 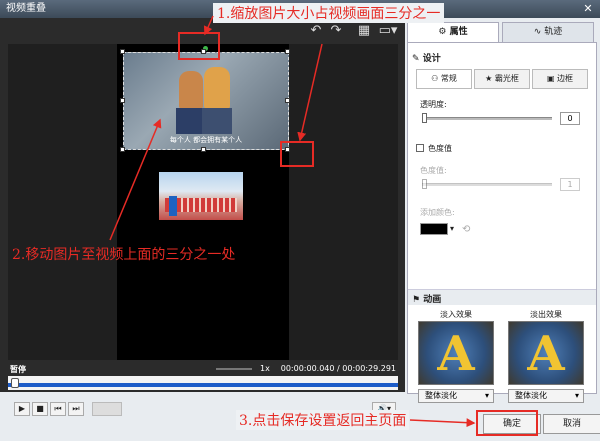 What do you see at coordinates (552, 78) in the screenshot?
I see `image-icon: ▣` at bounding box center [552, 78].